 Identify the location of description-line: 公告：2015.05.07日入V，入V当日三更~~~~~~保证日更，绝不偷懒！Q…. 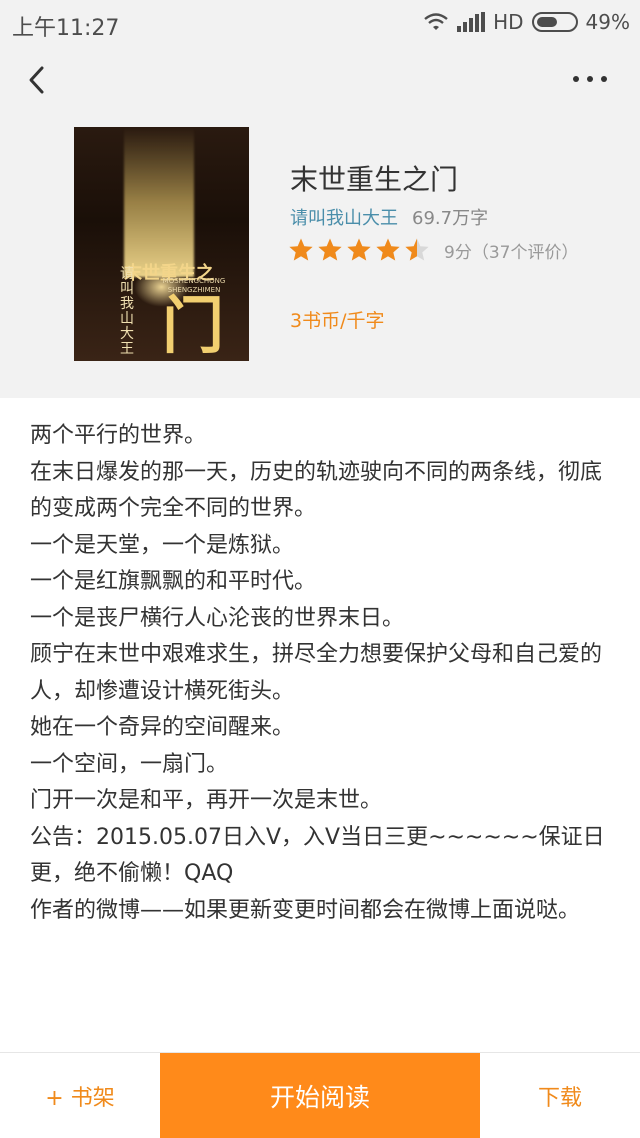
(317, 855).